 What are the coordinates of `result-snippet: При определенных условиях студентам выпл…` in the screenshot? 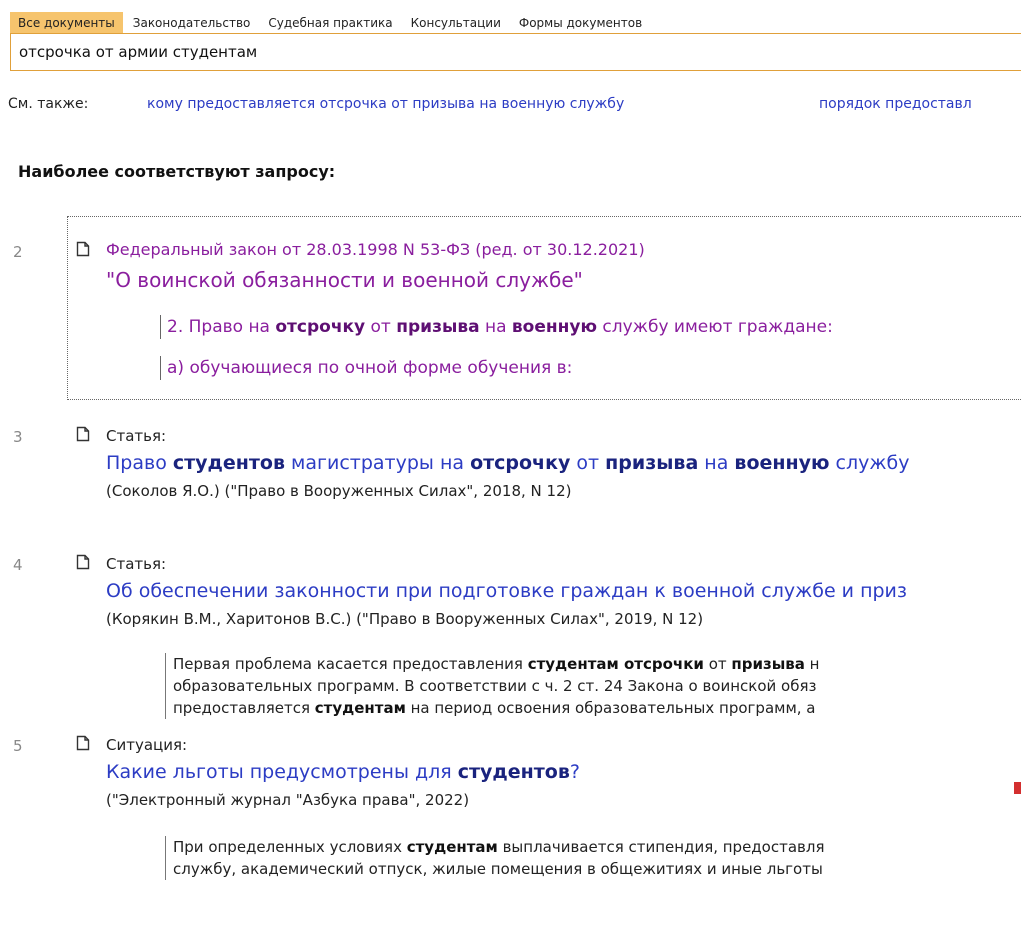 It's located at (495, 858).